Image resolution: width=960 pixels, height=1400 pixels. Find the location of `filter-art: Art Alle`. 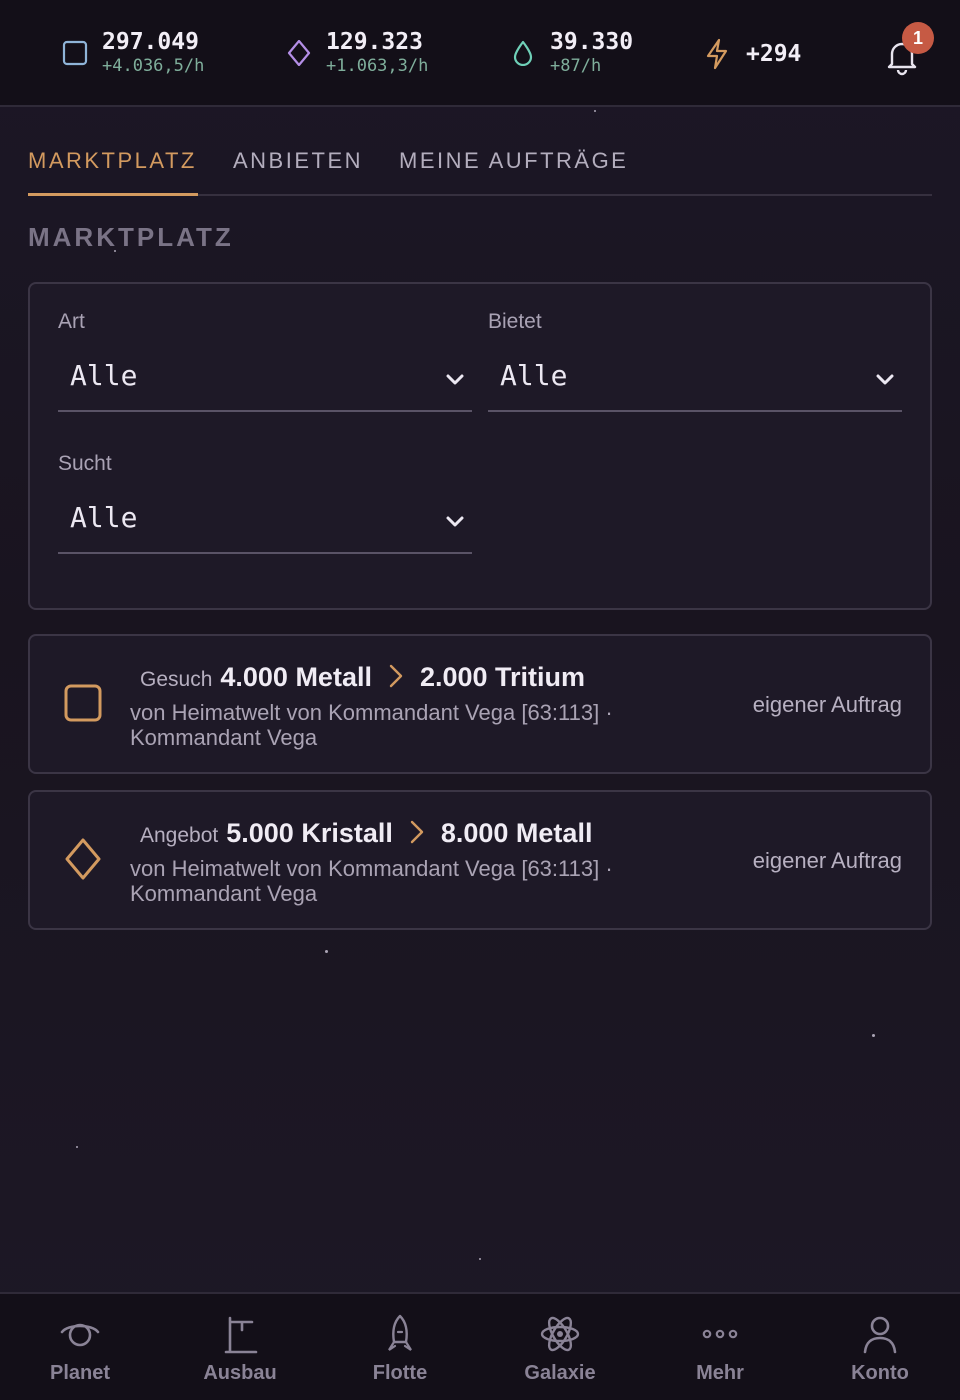

filter-art: Art Alle is located at coordinates (265, 361).